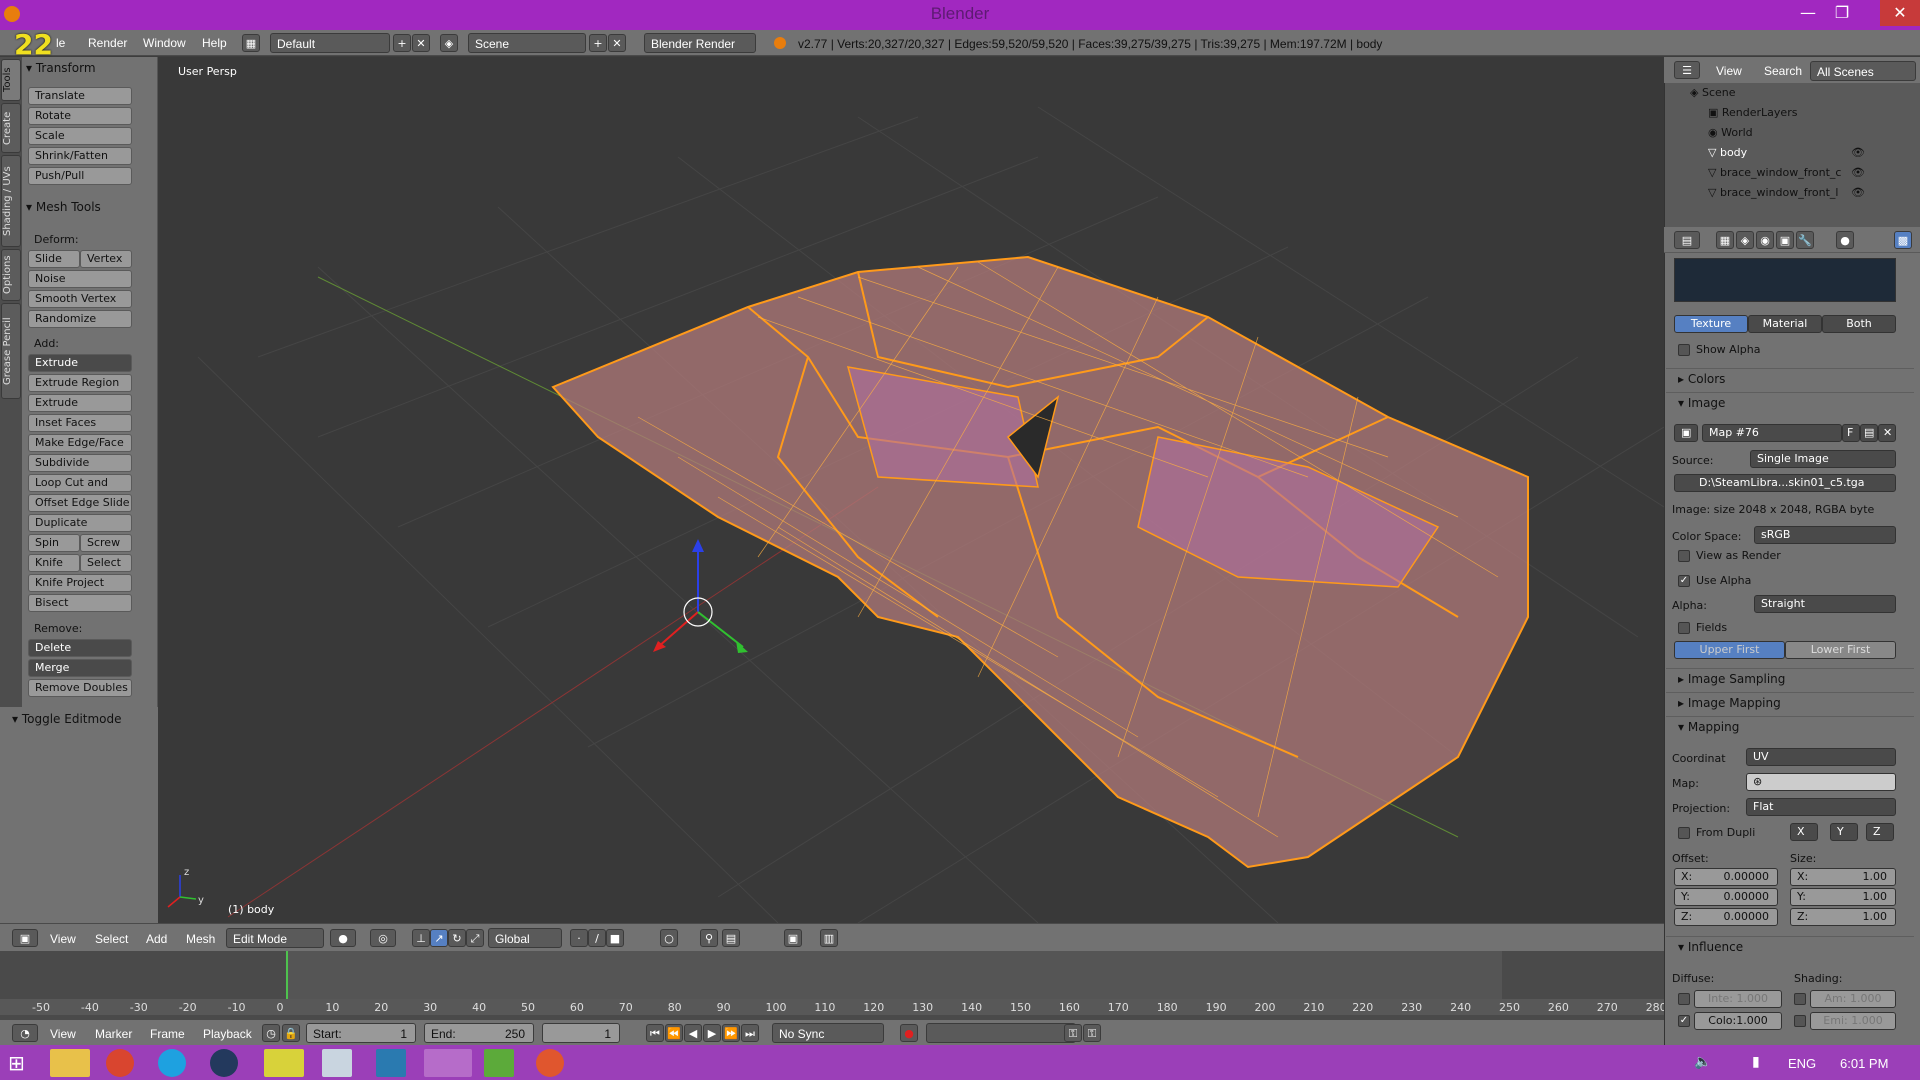 Image resolution: width=1920 pixels, height=1080 pixels. I want to click on size-y-field: Y: 1.00, so click(1843, 897).